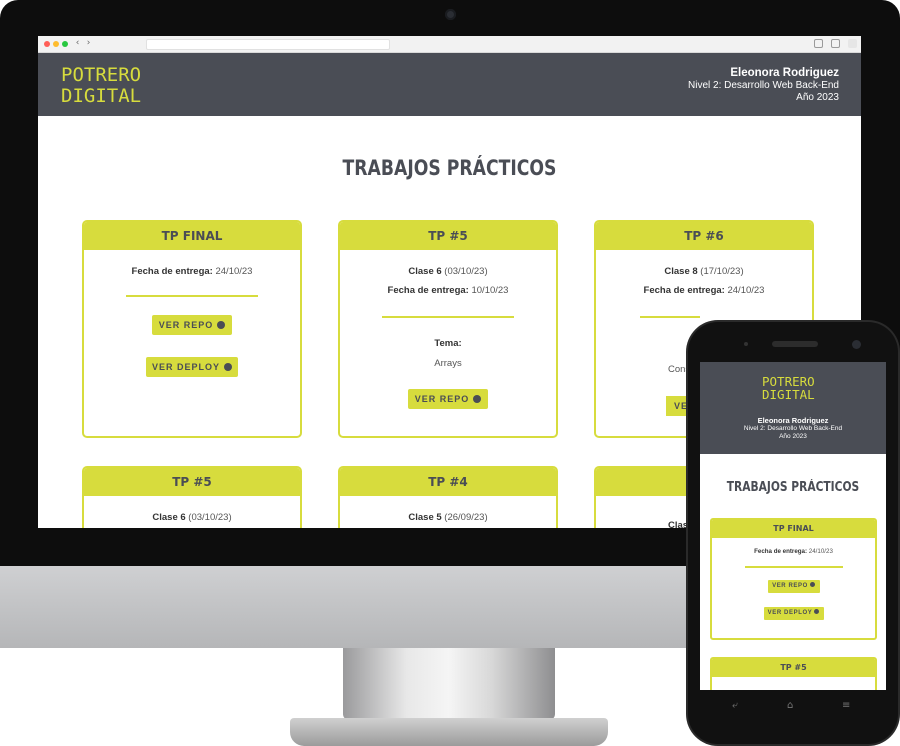  Describe the element at coordinates (448, 497) in the screenshot. I see `card-tp-4: TP #4 Clase 5 (26/09/23)` at that location.